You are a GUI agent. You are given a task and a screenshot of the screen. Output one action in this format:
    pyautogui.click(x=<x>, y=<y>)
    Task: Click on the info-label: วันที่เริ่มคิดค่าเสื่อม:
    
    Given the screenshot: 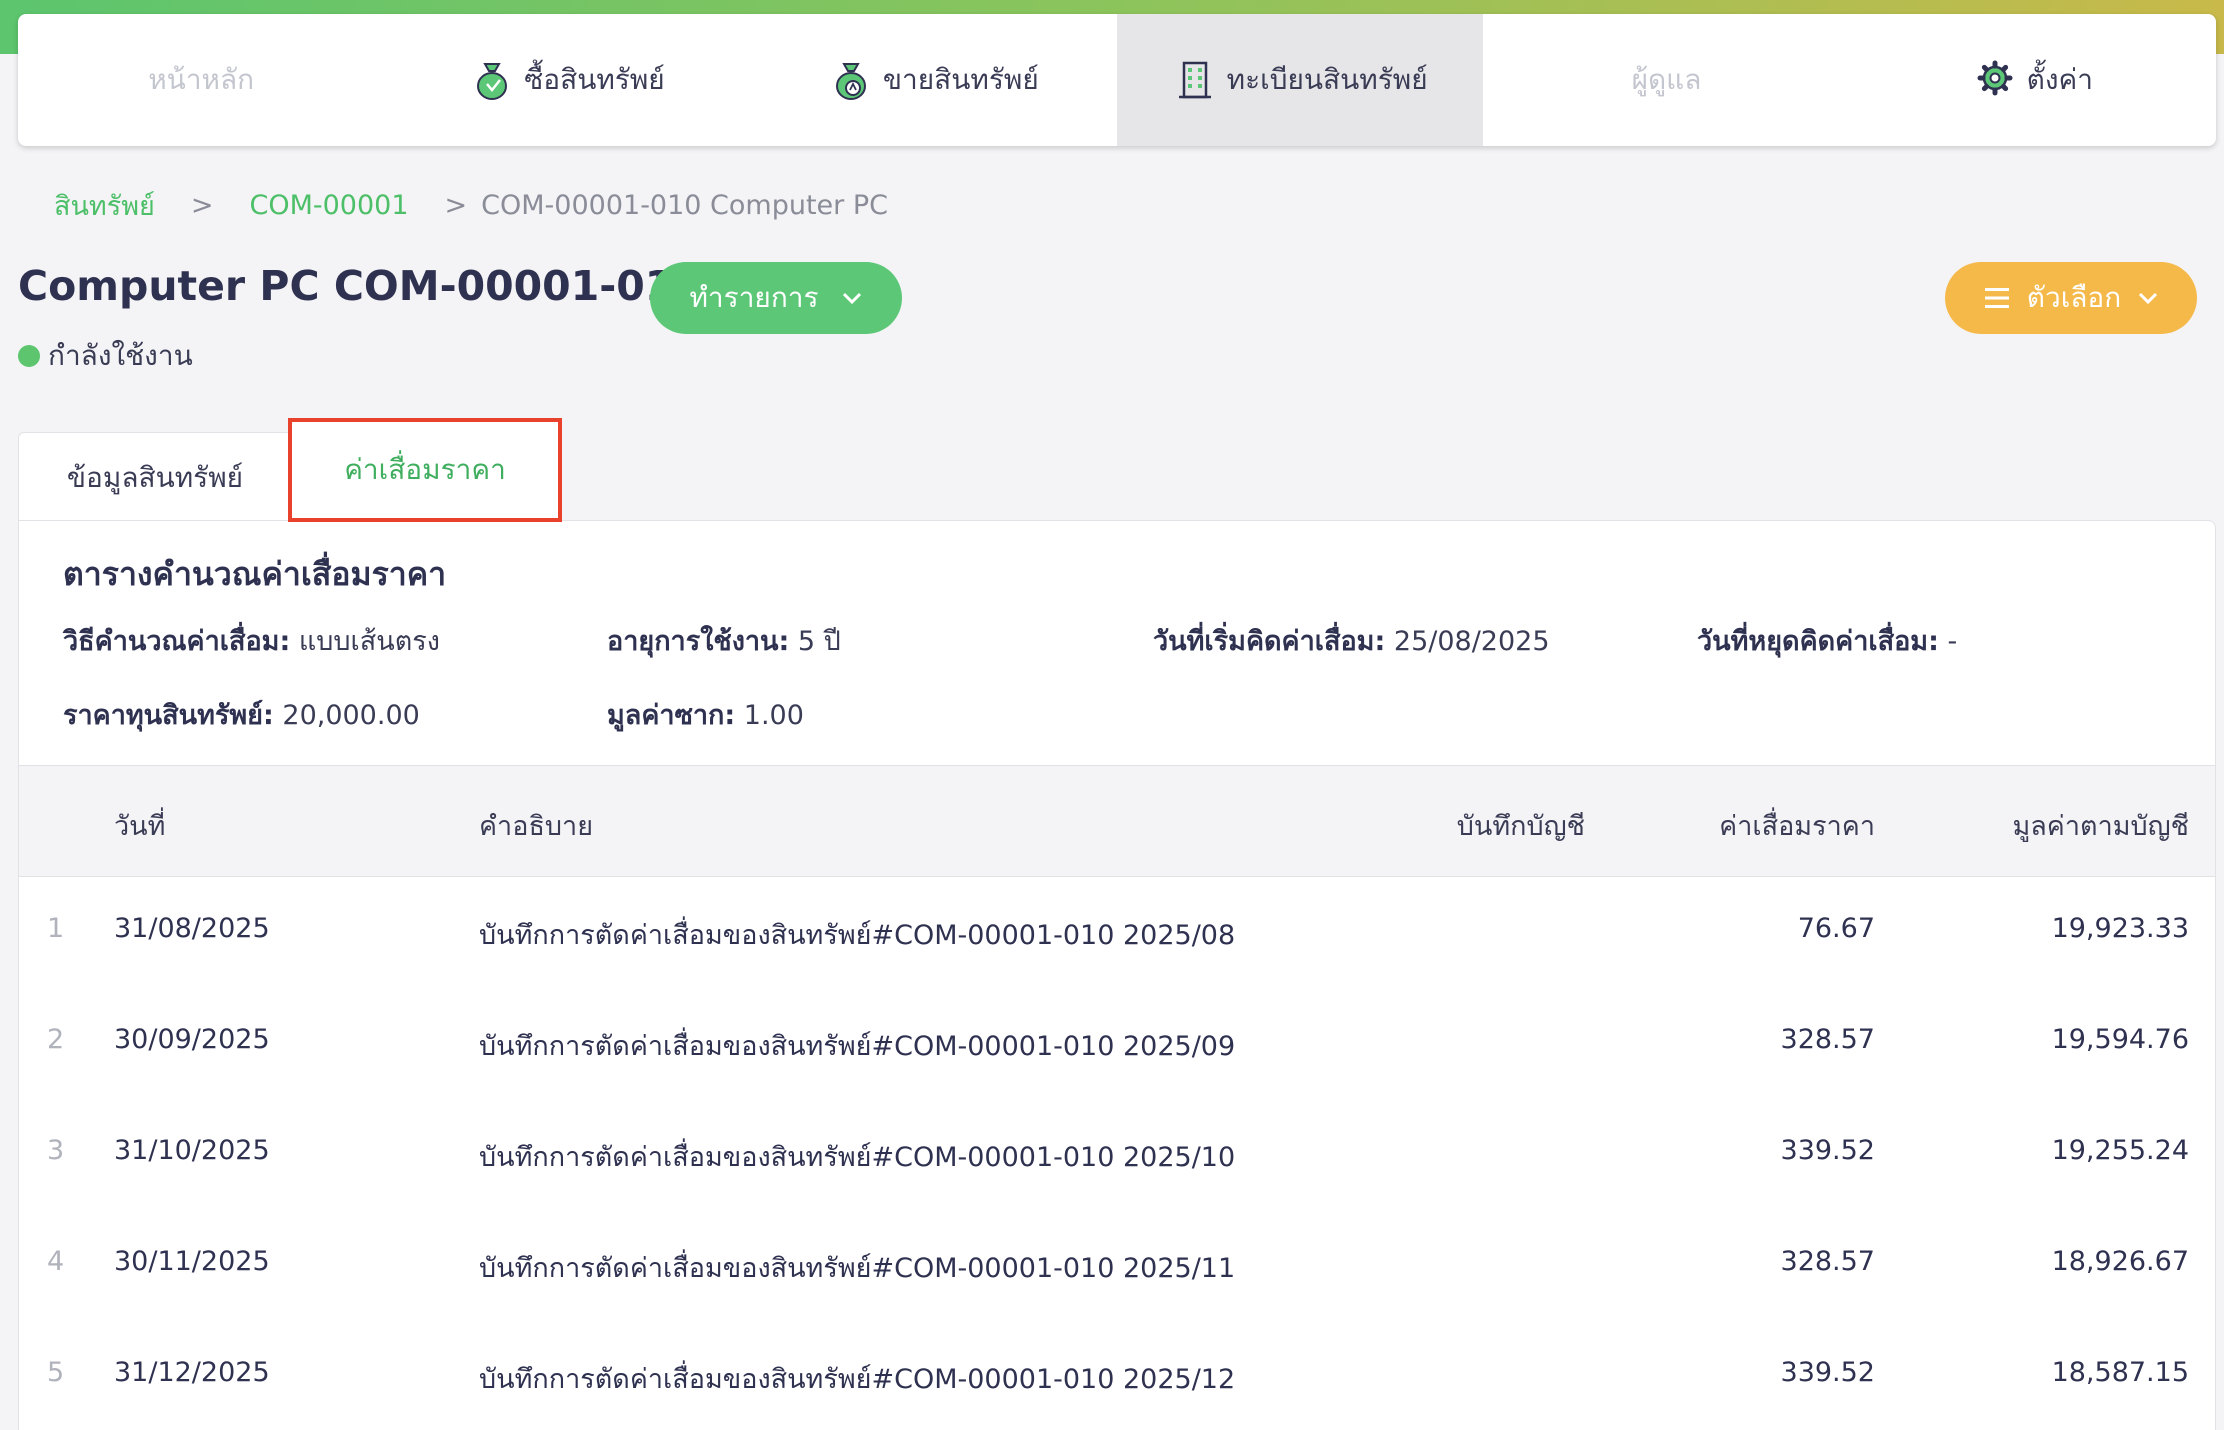 What is the action you would take?
    pyautogui.click(x=1269, y=641)
    